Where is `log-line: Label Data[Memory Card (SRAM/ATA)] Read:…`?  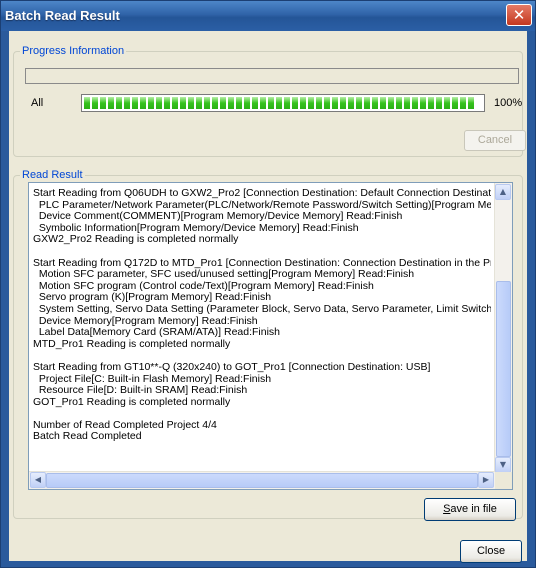 log-line: Label Data[Memory Card (SRAM/ATA)] Read:… is located at coordinates (157, 332).